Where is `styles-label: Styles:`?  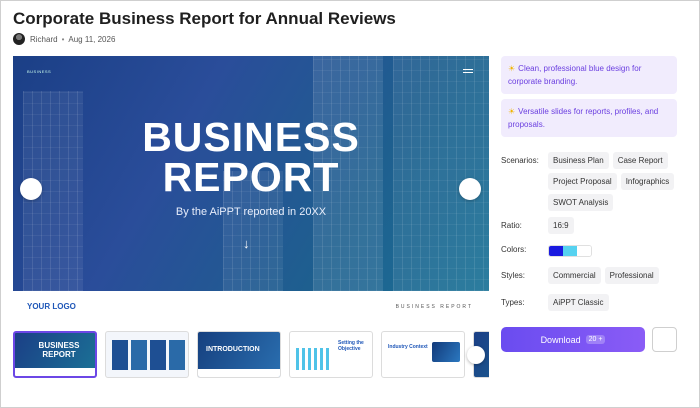
styles-label: Styles: is located at coordinates (513, 275).